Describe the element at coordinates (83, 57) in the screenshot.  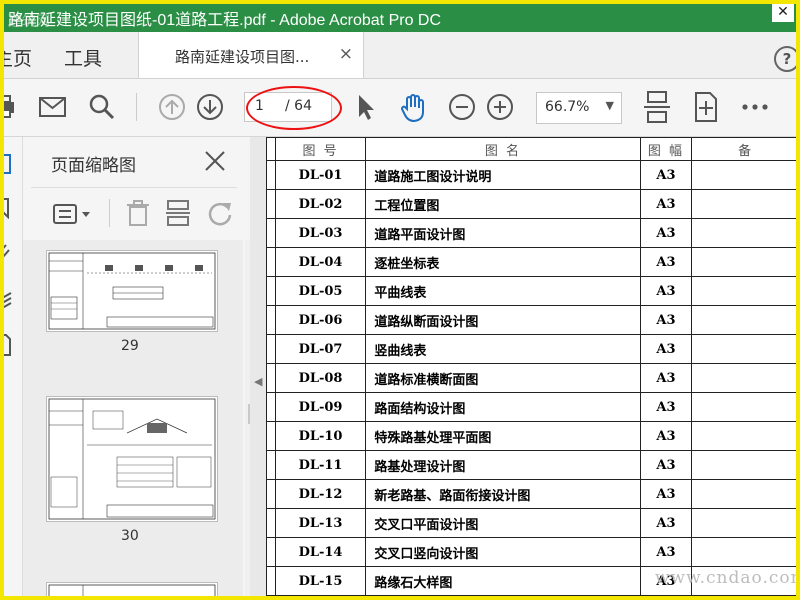
I see `tab-tools: 工具` at that location.